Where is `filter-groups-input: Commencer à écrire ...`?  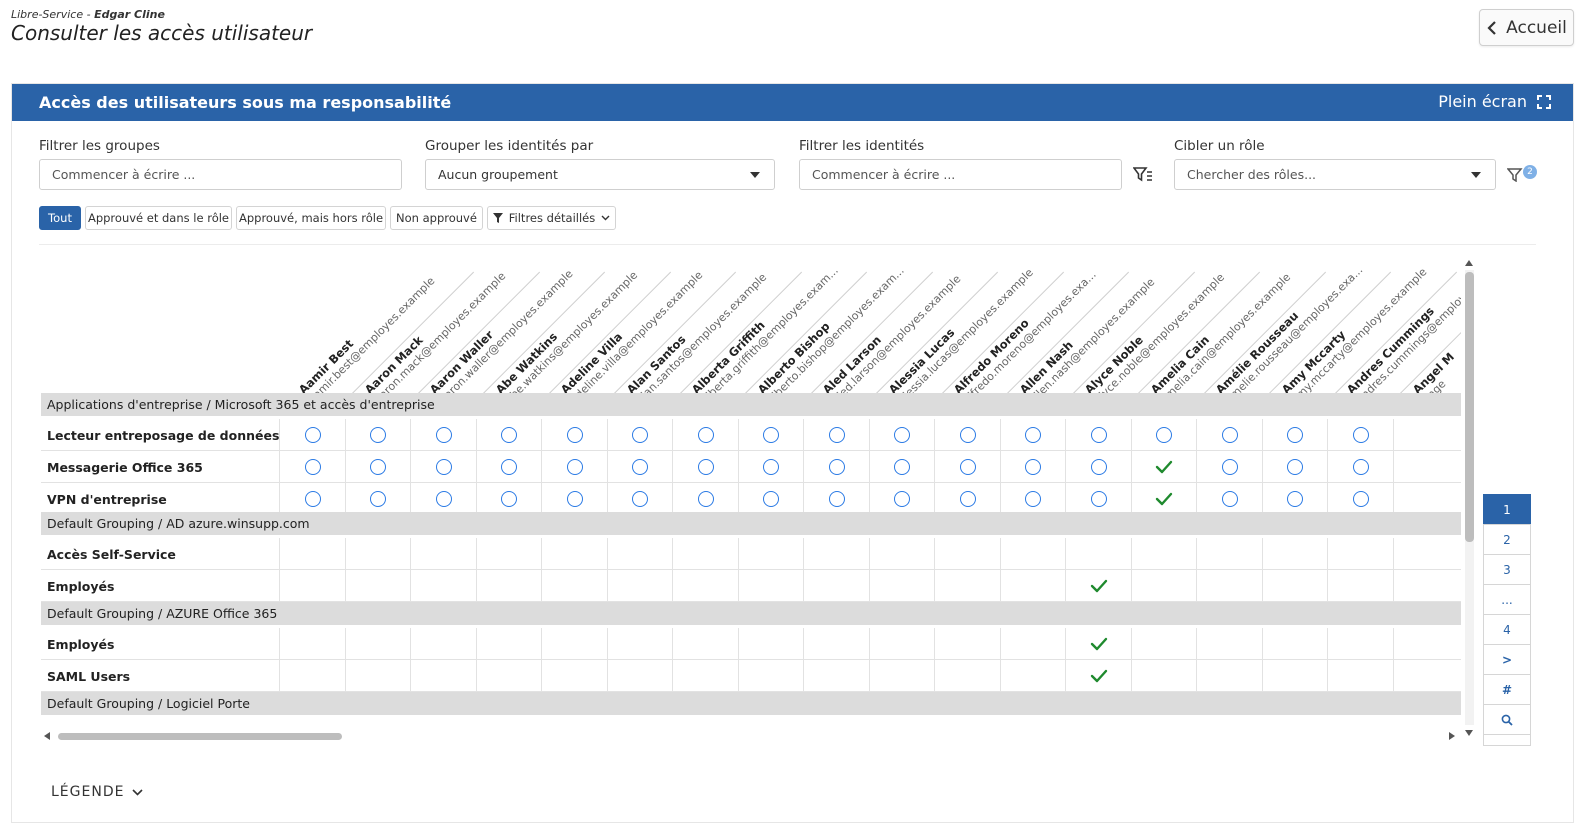
filter-groups-input: Commencer à écrire ... is located at coordinates (220, 174).